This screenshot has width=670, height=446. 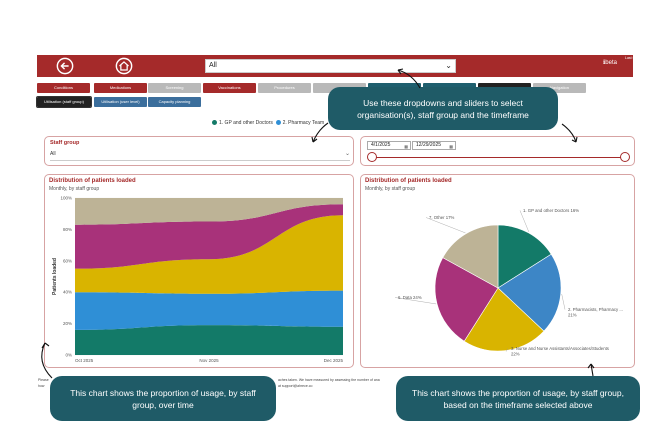 I want to click on tab-label: Capacity planning, so click(x=174, y=101).